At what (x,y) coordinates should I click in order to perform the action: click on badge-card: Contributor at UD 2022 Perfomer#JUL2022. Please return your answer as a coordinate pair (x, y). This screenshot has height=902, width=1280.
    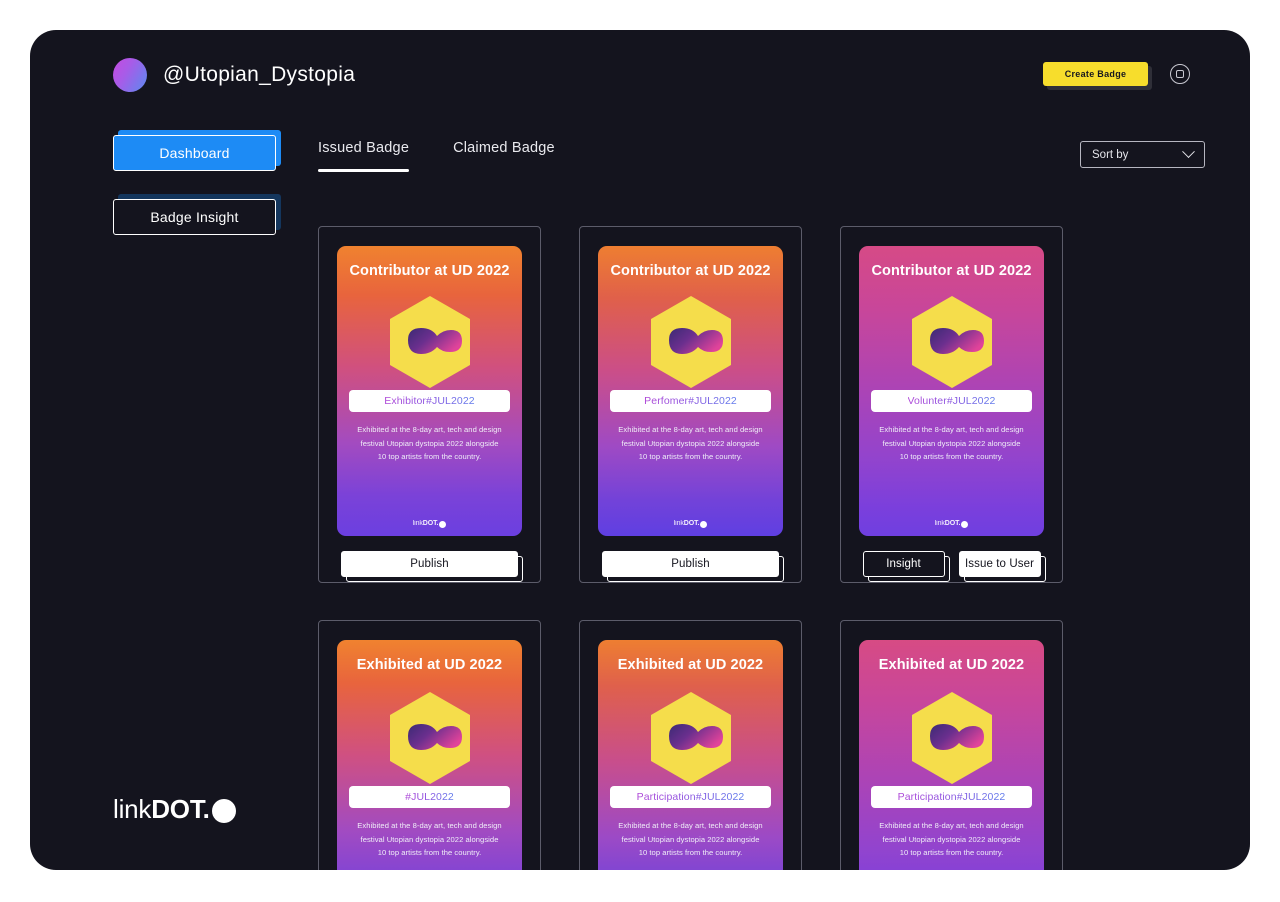
    Looking at the image, I should click on (690, 404).